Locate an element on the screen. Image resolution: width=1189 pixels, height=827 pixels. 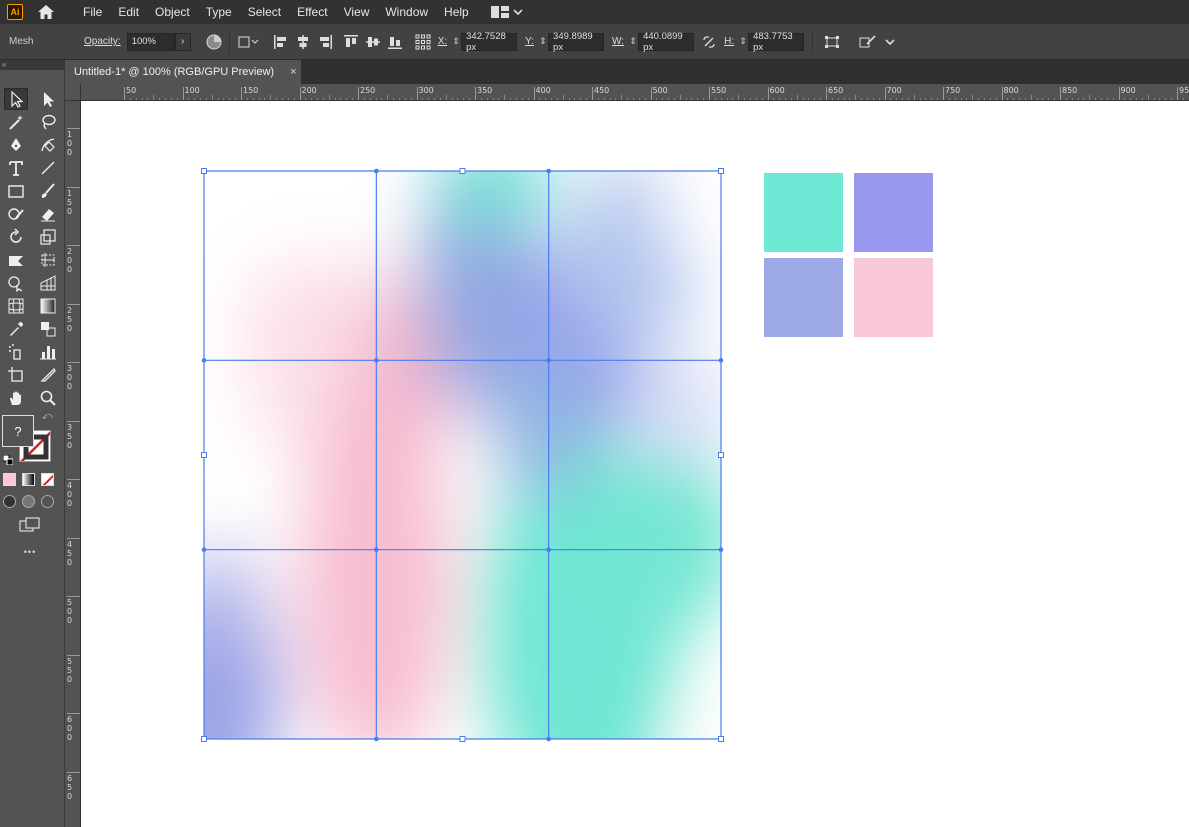
column-graph-tool-icon is located at coordinates (48, 352).